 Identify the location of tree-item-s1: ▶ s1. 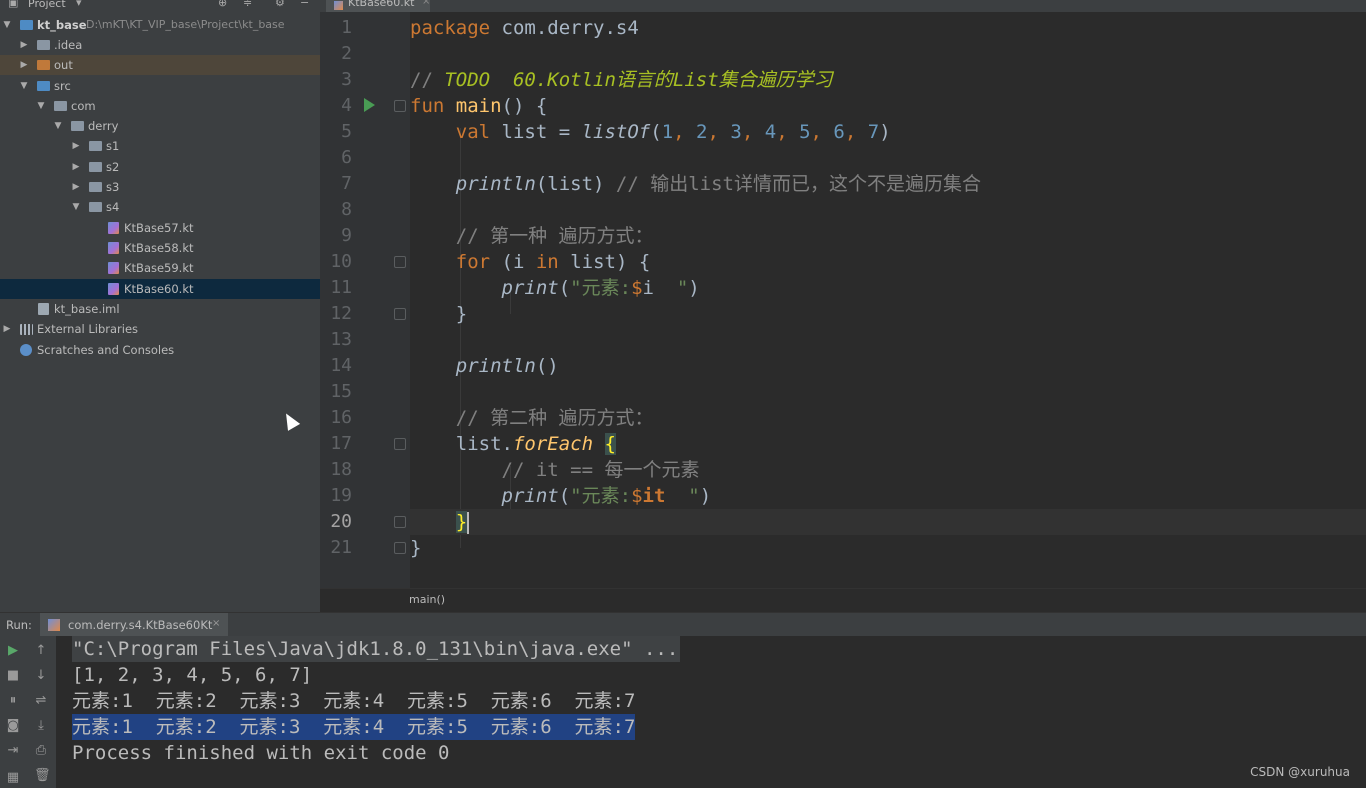
(160, 146).